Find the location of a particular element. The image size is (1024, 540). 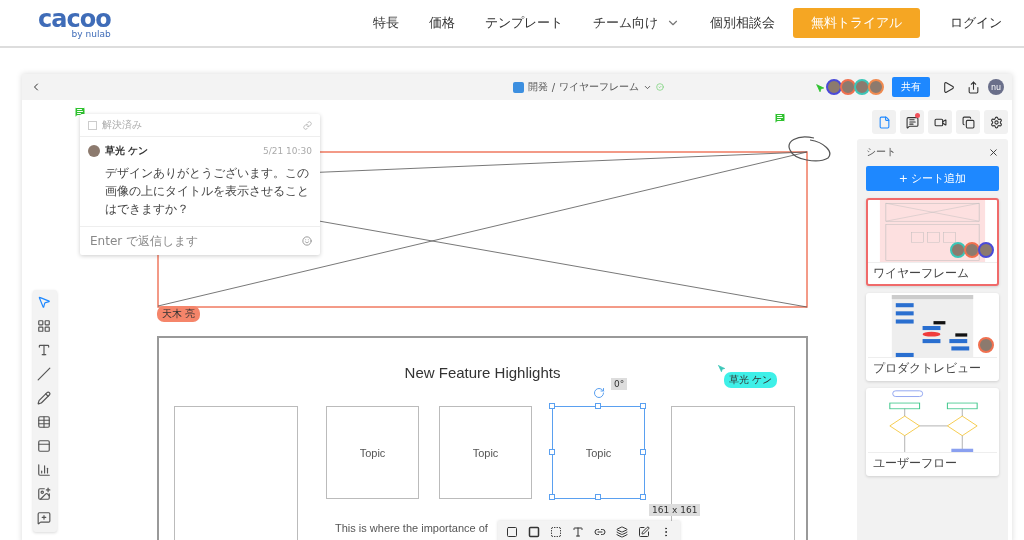

export-icon is located at coordinates (973, 87).